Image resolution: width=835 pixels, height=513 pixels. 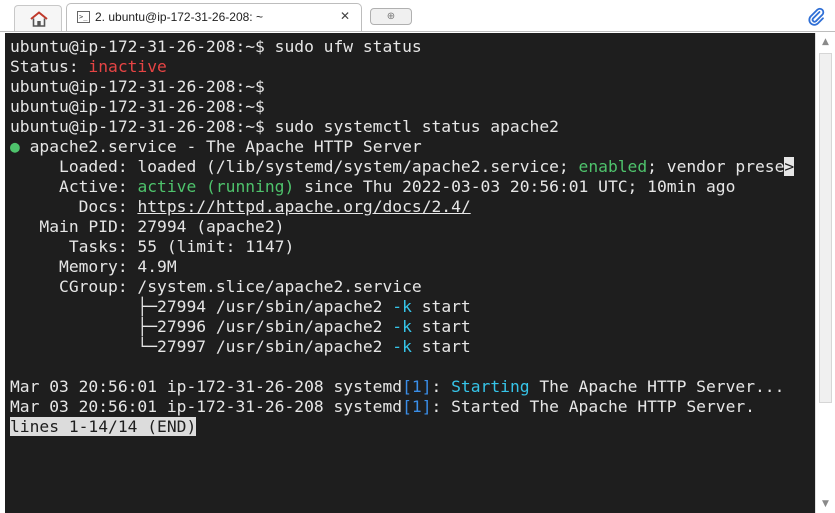 I want to click on truncation-marker: >, so click(x=789, y=166).